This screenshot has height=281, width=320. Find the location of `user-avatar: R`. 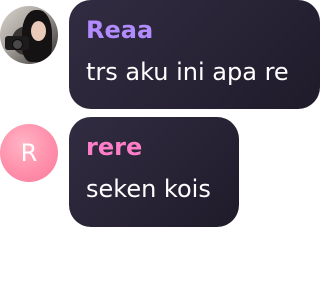

user-avatar: R is located at coordinates (29, 153).